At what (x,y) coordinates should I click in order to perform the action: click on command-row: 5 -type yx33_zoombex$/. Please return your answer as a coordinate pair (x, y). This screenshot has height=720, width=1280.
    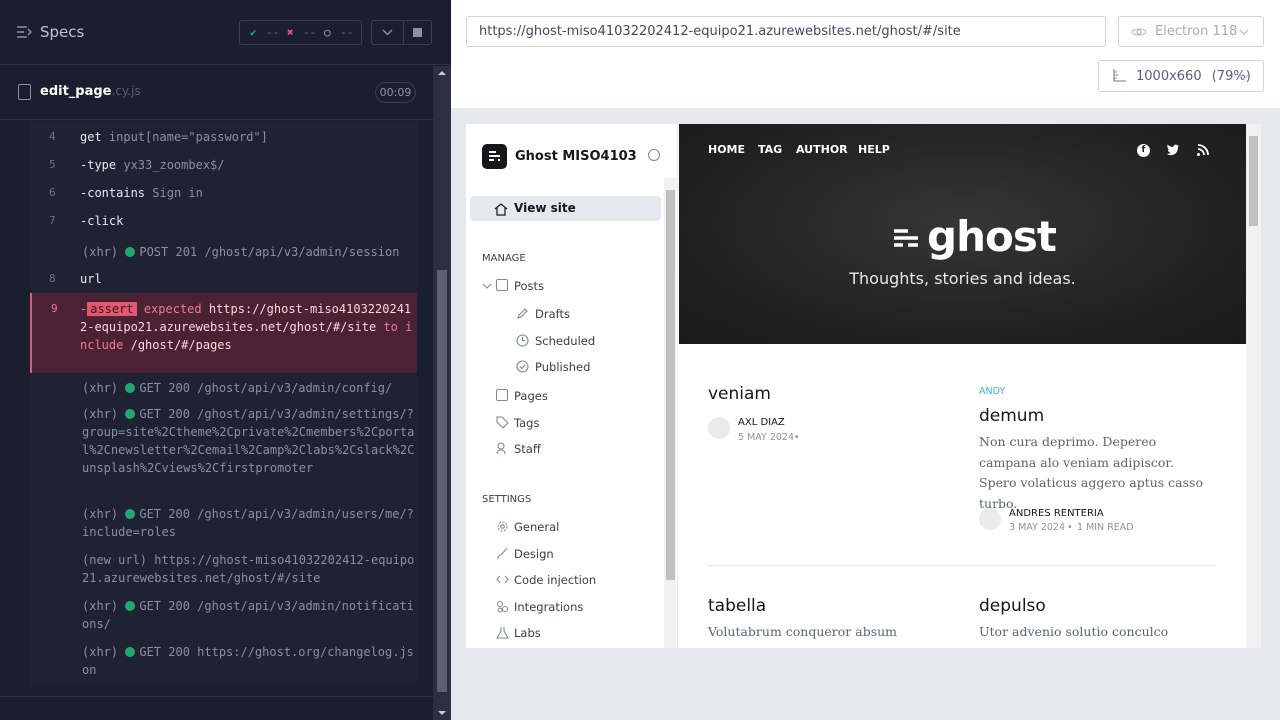
    Looking at the image, I should click on (223, 163).